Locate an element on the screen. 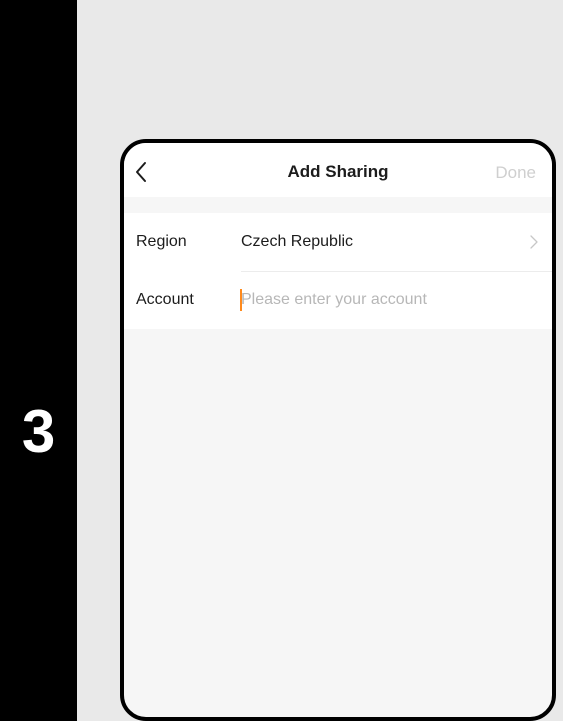 This screenshot has width=563, height=721. chevron-right-icon is located at coordinates (534, 242).